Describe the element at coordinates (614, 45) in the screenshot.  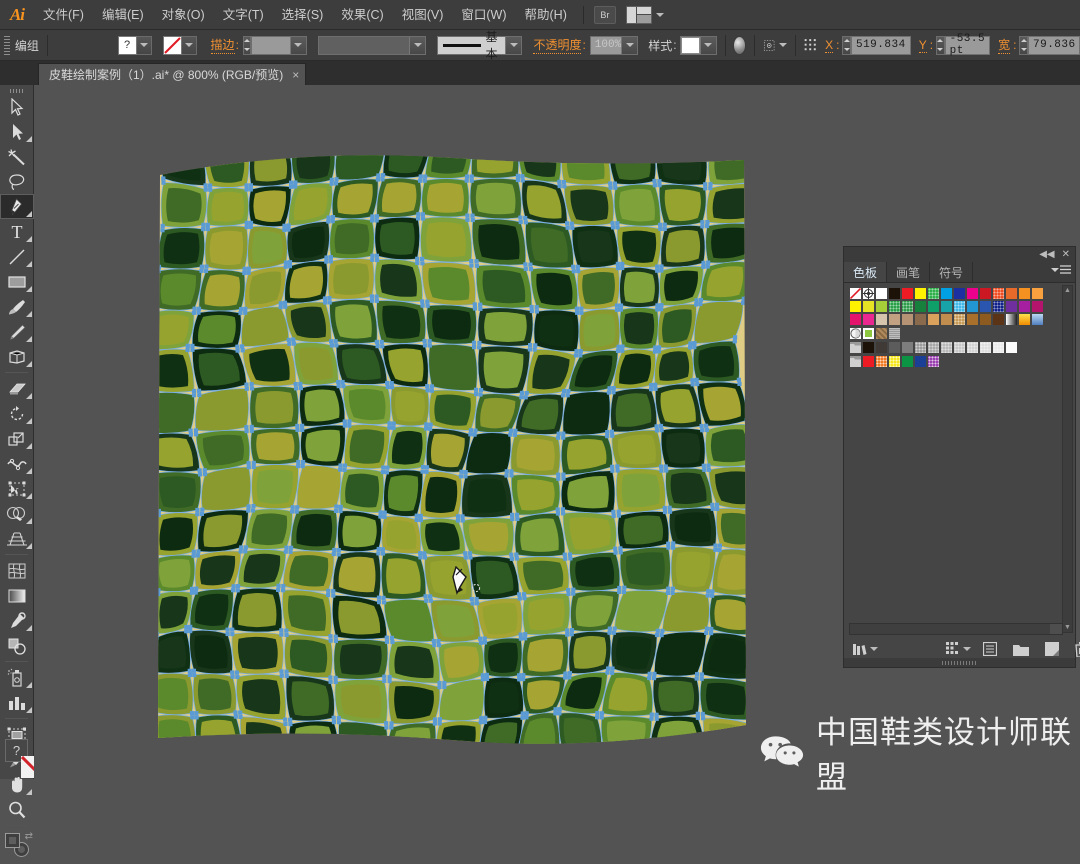
I see `opacity-combo: 100%` at that location.